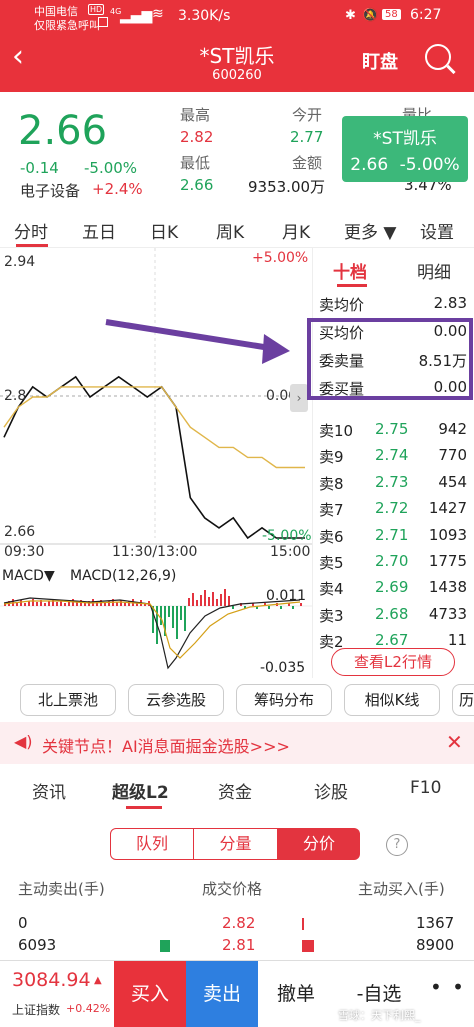  What do you see at coordinates (152, 844) in the screenshot?
I see `segment-queue: 队列` at bounding box center [152, 844].